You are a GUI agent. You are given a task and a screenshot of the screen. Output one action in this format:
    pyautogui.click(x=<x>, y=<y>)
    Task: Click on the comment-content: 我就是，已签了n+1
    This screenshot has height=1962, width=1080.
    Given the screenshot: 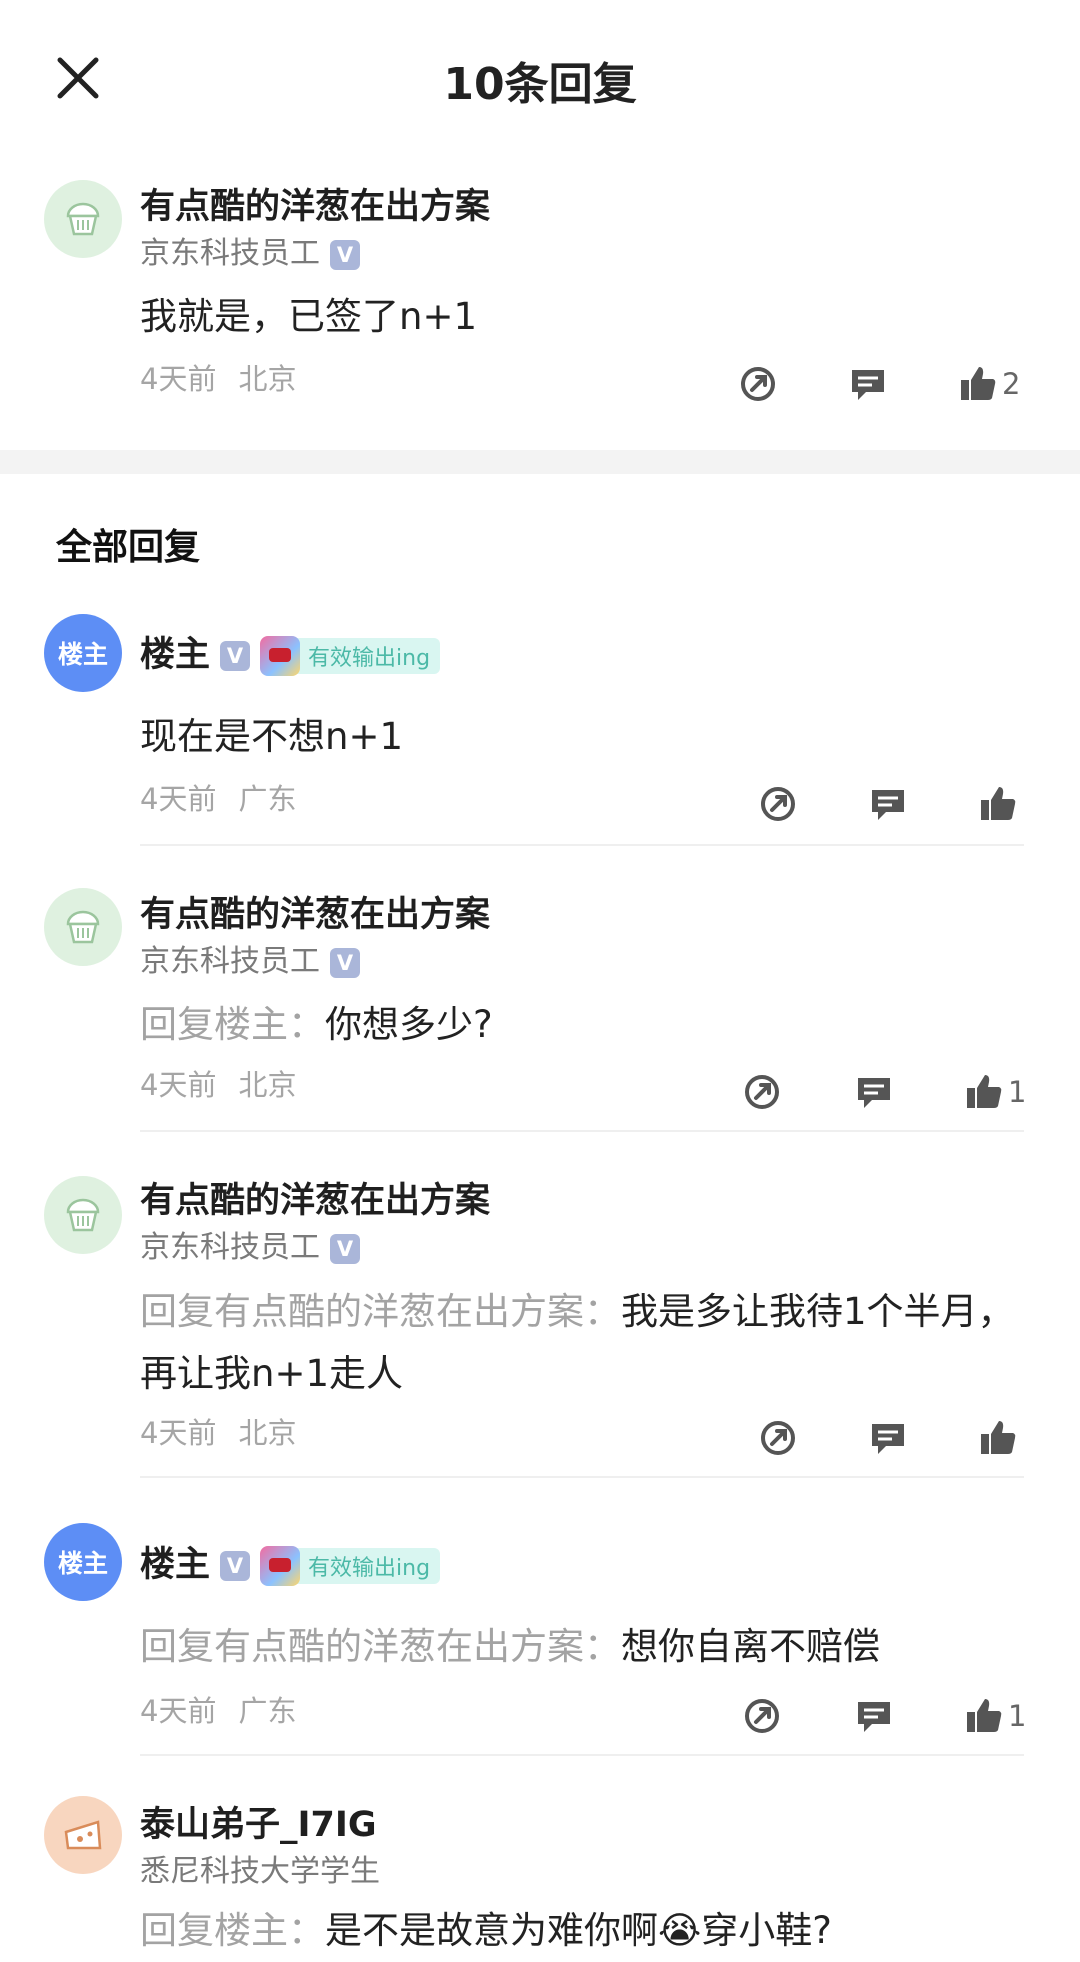 What is the action you would take?
    pyautogui.click(x=308, y=316)
    